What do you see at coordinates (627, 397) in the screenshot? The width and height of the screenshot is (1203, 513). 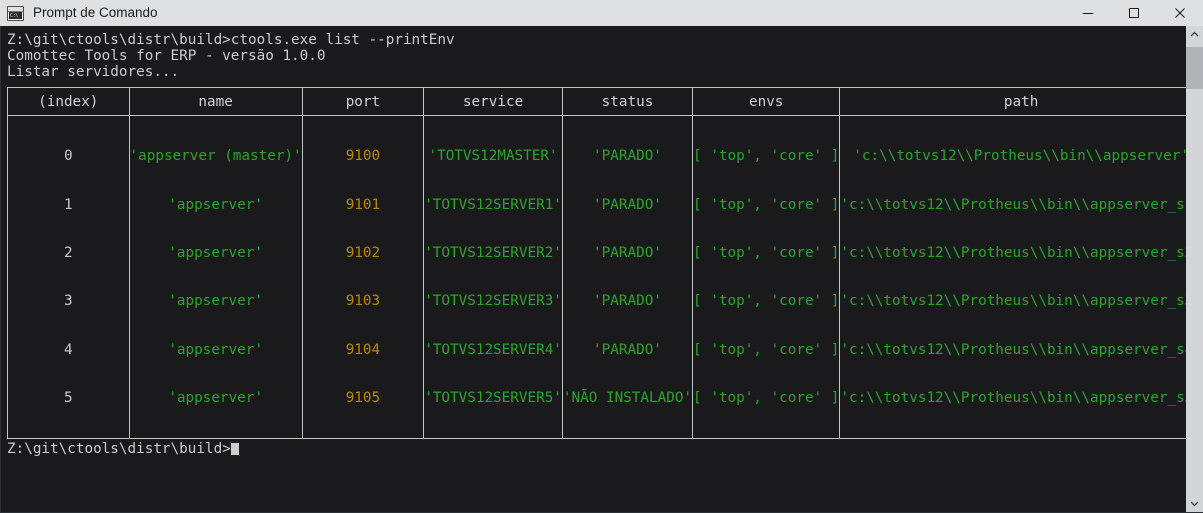 I see `cell-status: 'NÃO INSTALADO'` at bounding box center [627, 397].